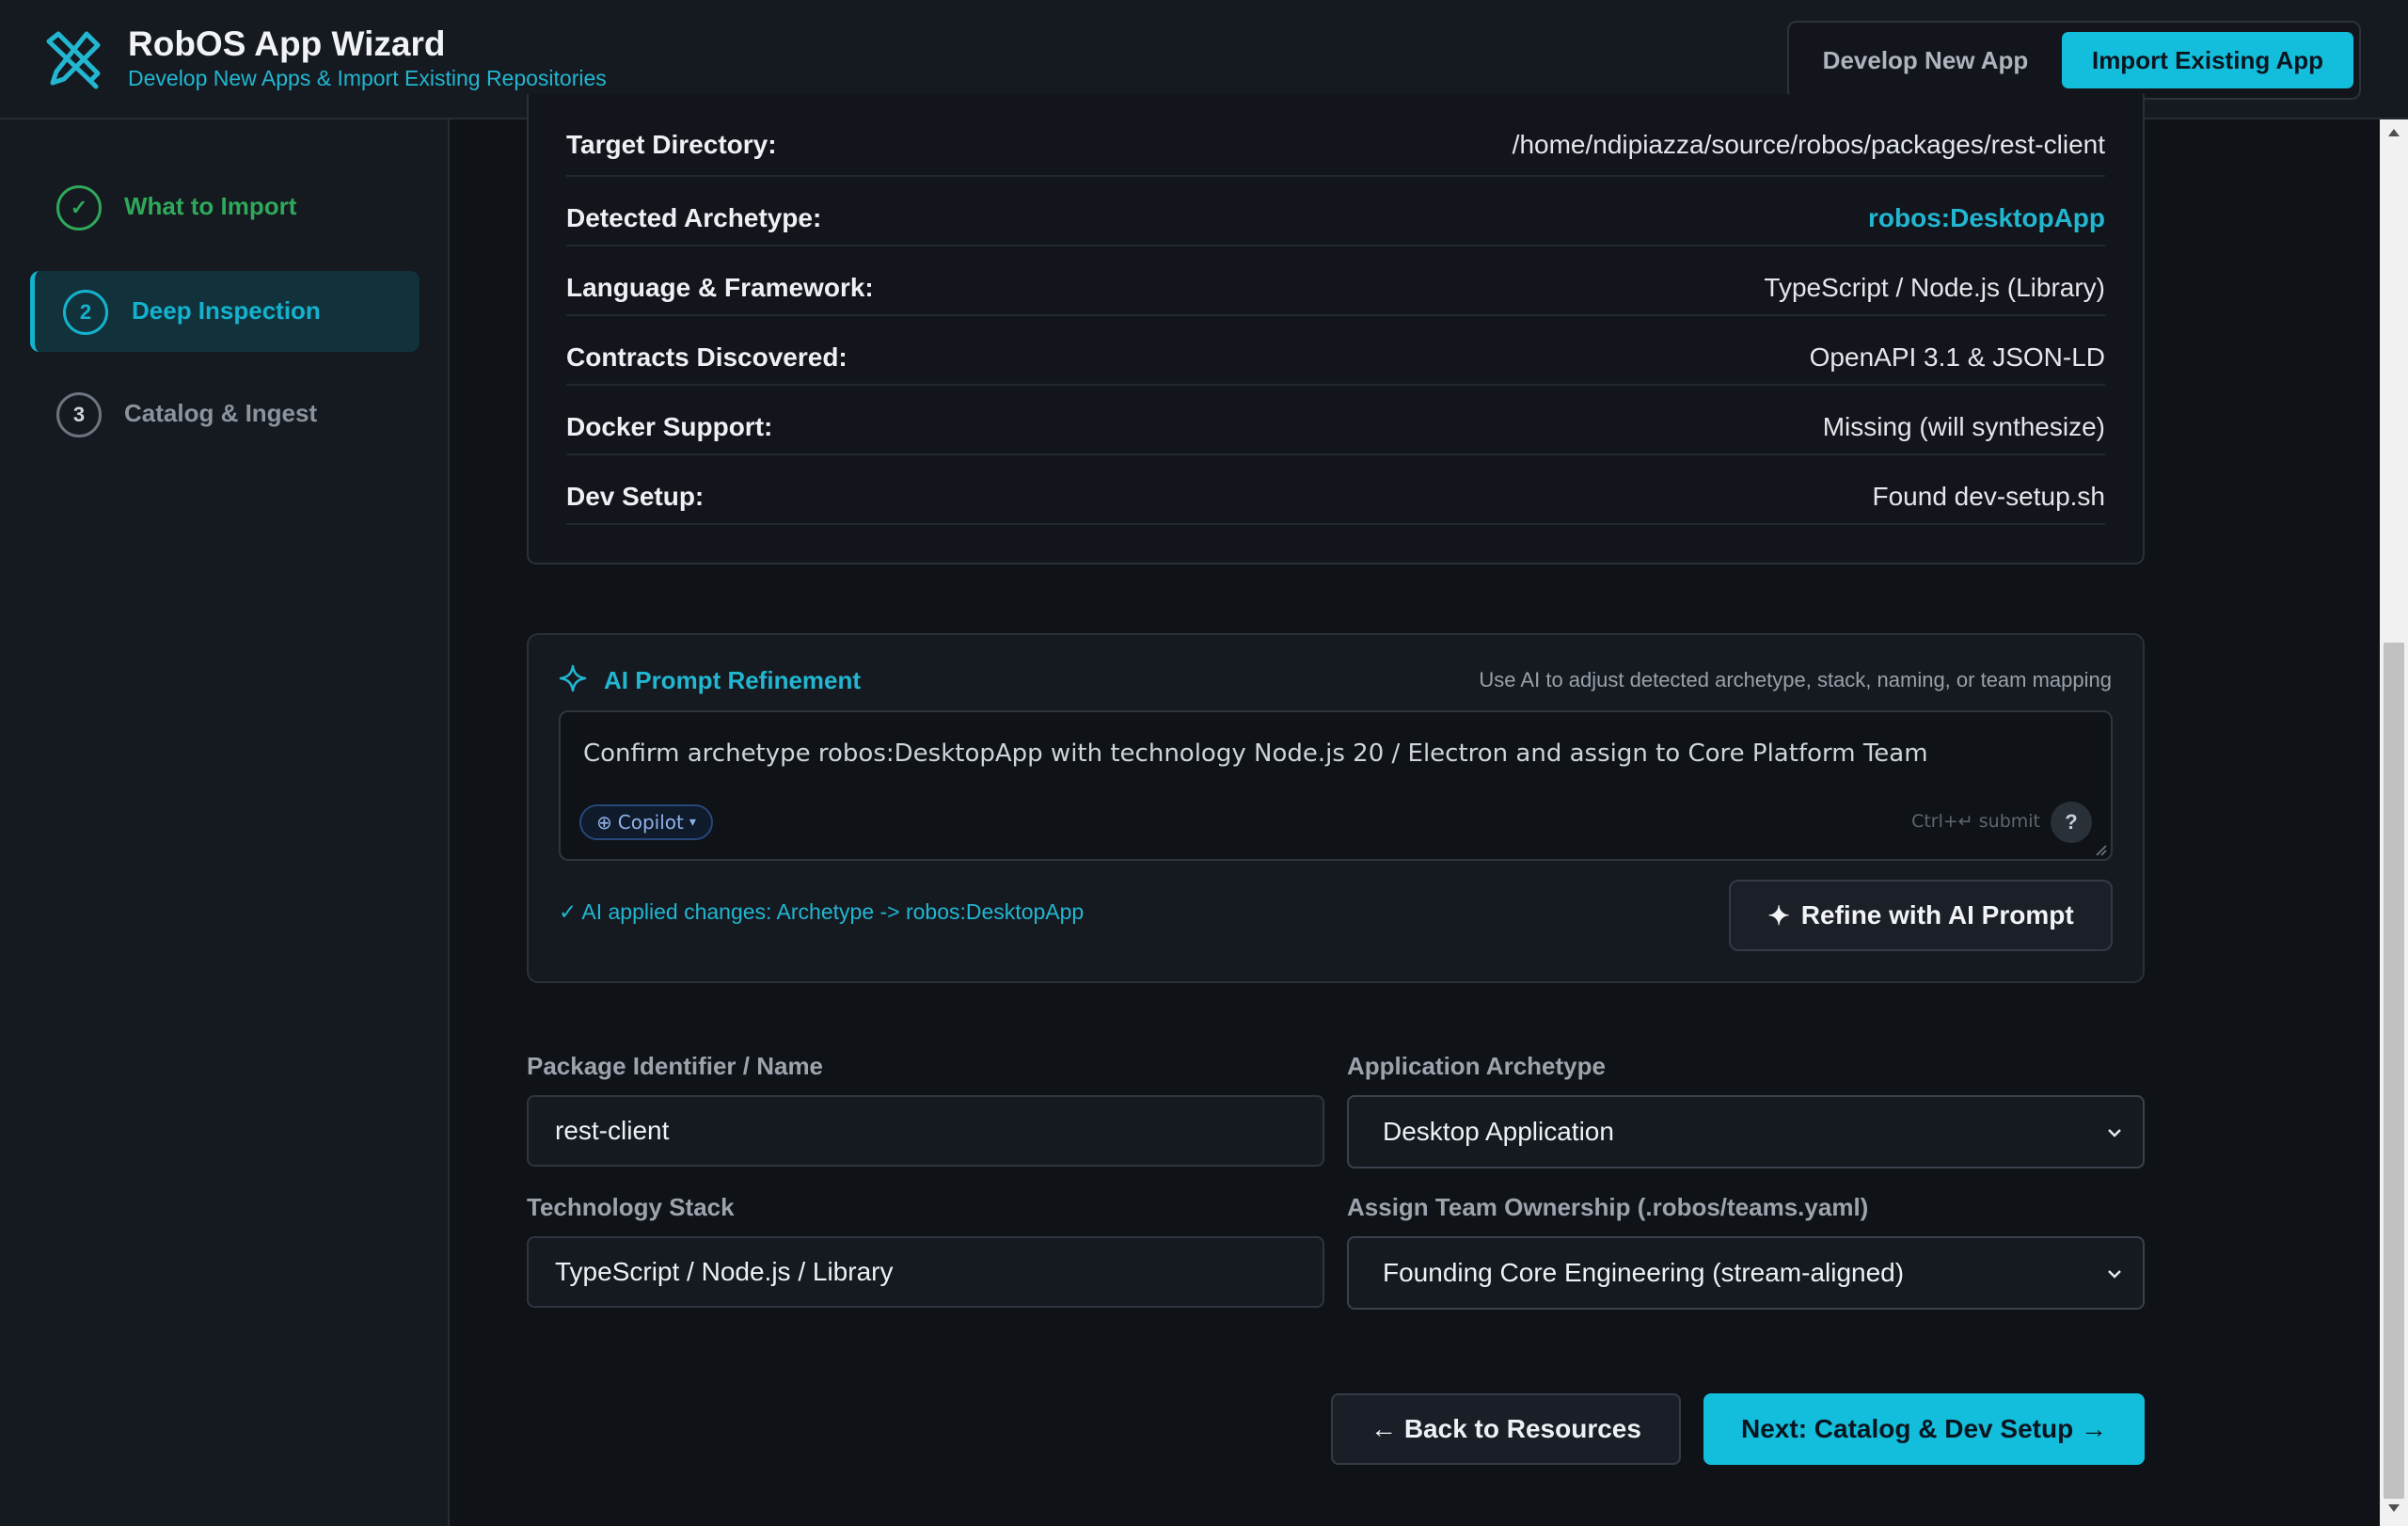  I want to click on step-number: 3, so click(79, 414).